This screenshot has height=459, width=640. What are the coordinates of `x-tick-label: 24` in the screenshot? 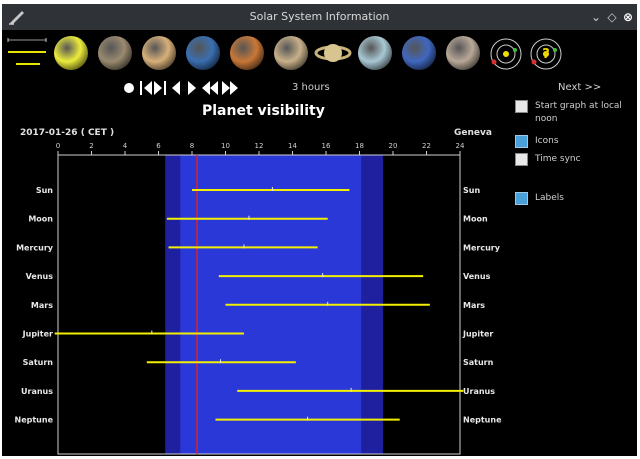 It's located at (460, 146).